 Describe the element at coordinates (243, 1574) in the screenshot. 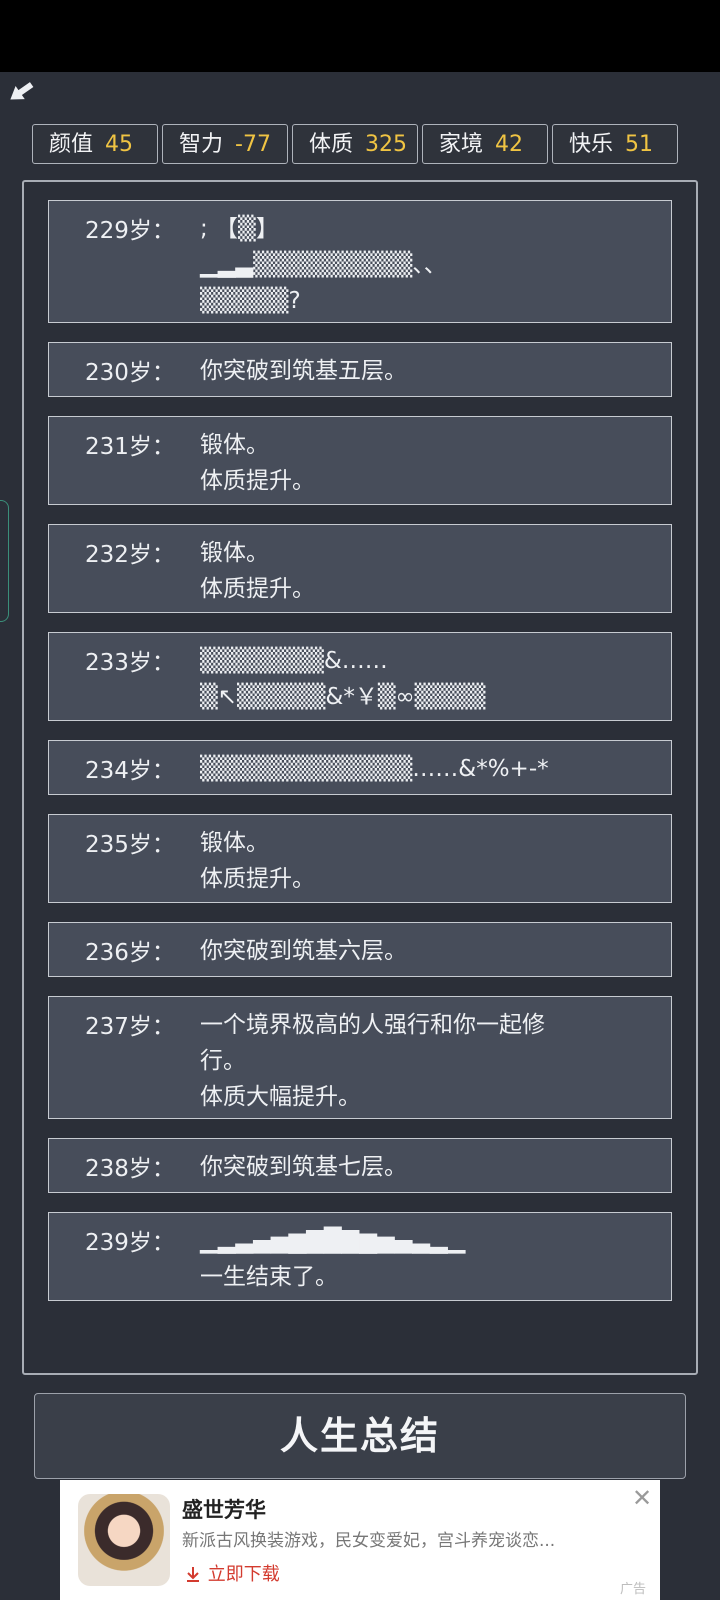

I see `ad-download-label: 立即下载` at that location.